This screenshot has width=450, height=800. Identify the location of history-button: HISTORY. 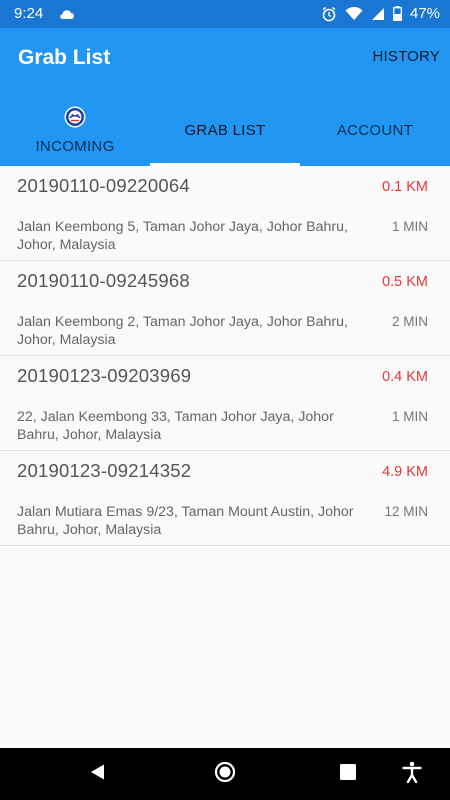
(406, 56).